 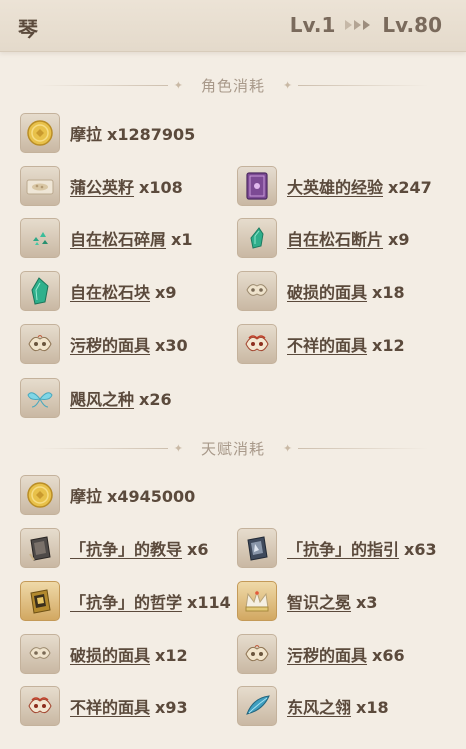 I want to click on material-item: 「抗争」的指引 x63, so click(x=337, y=548).